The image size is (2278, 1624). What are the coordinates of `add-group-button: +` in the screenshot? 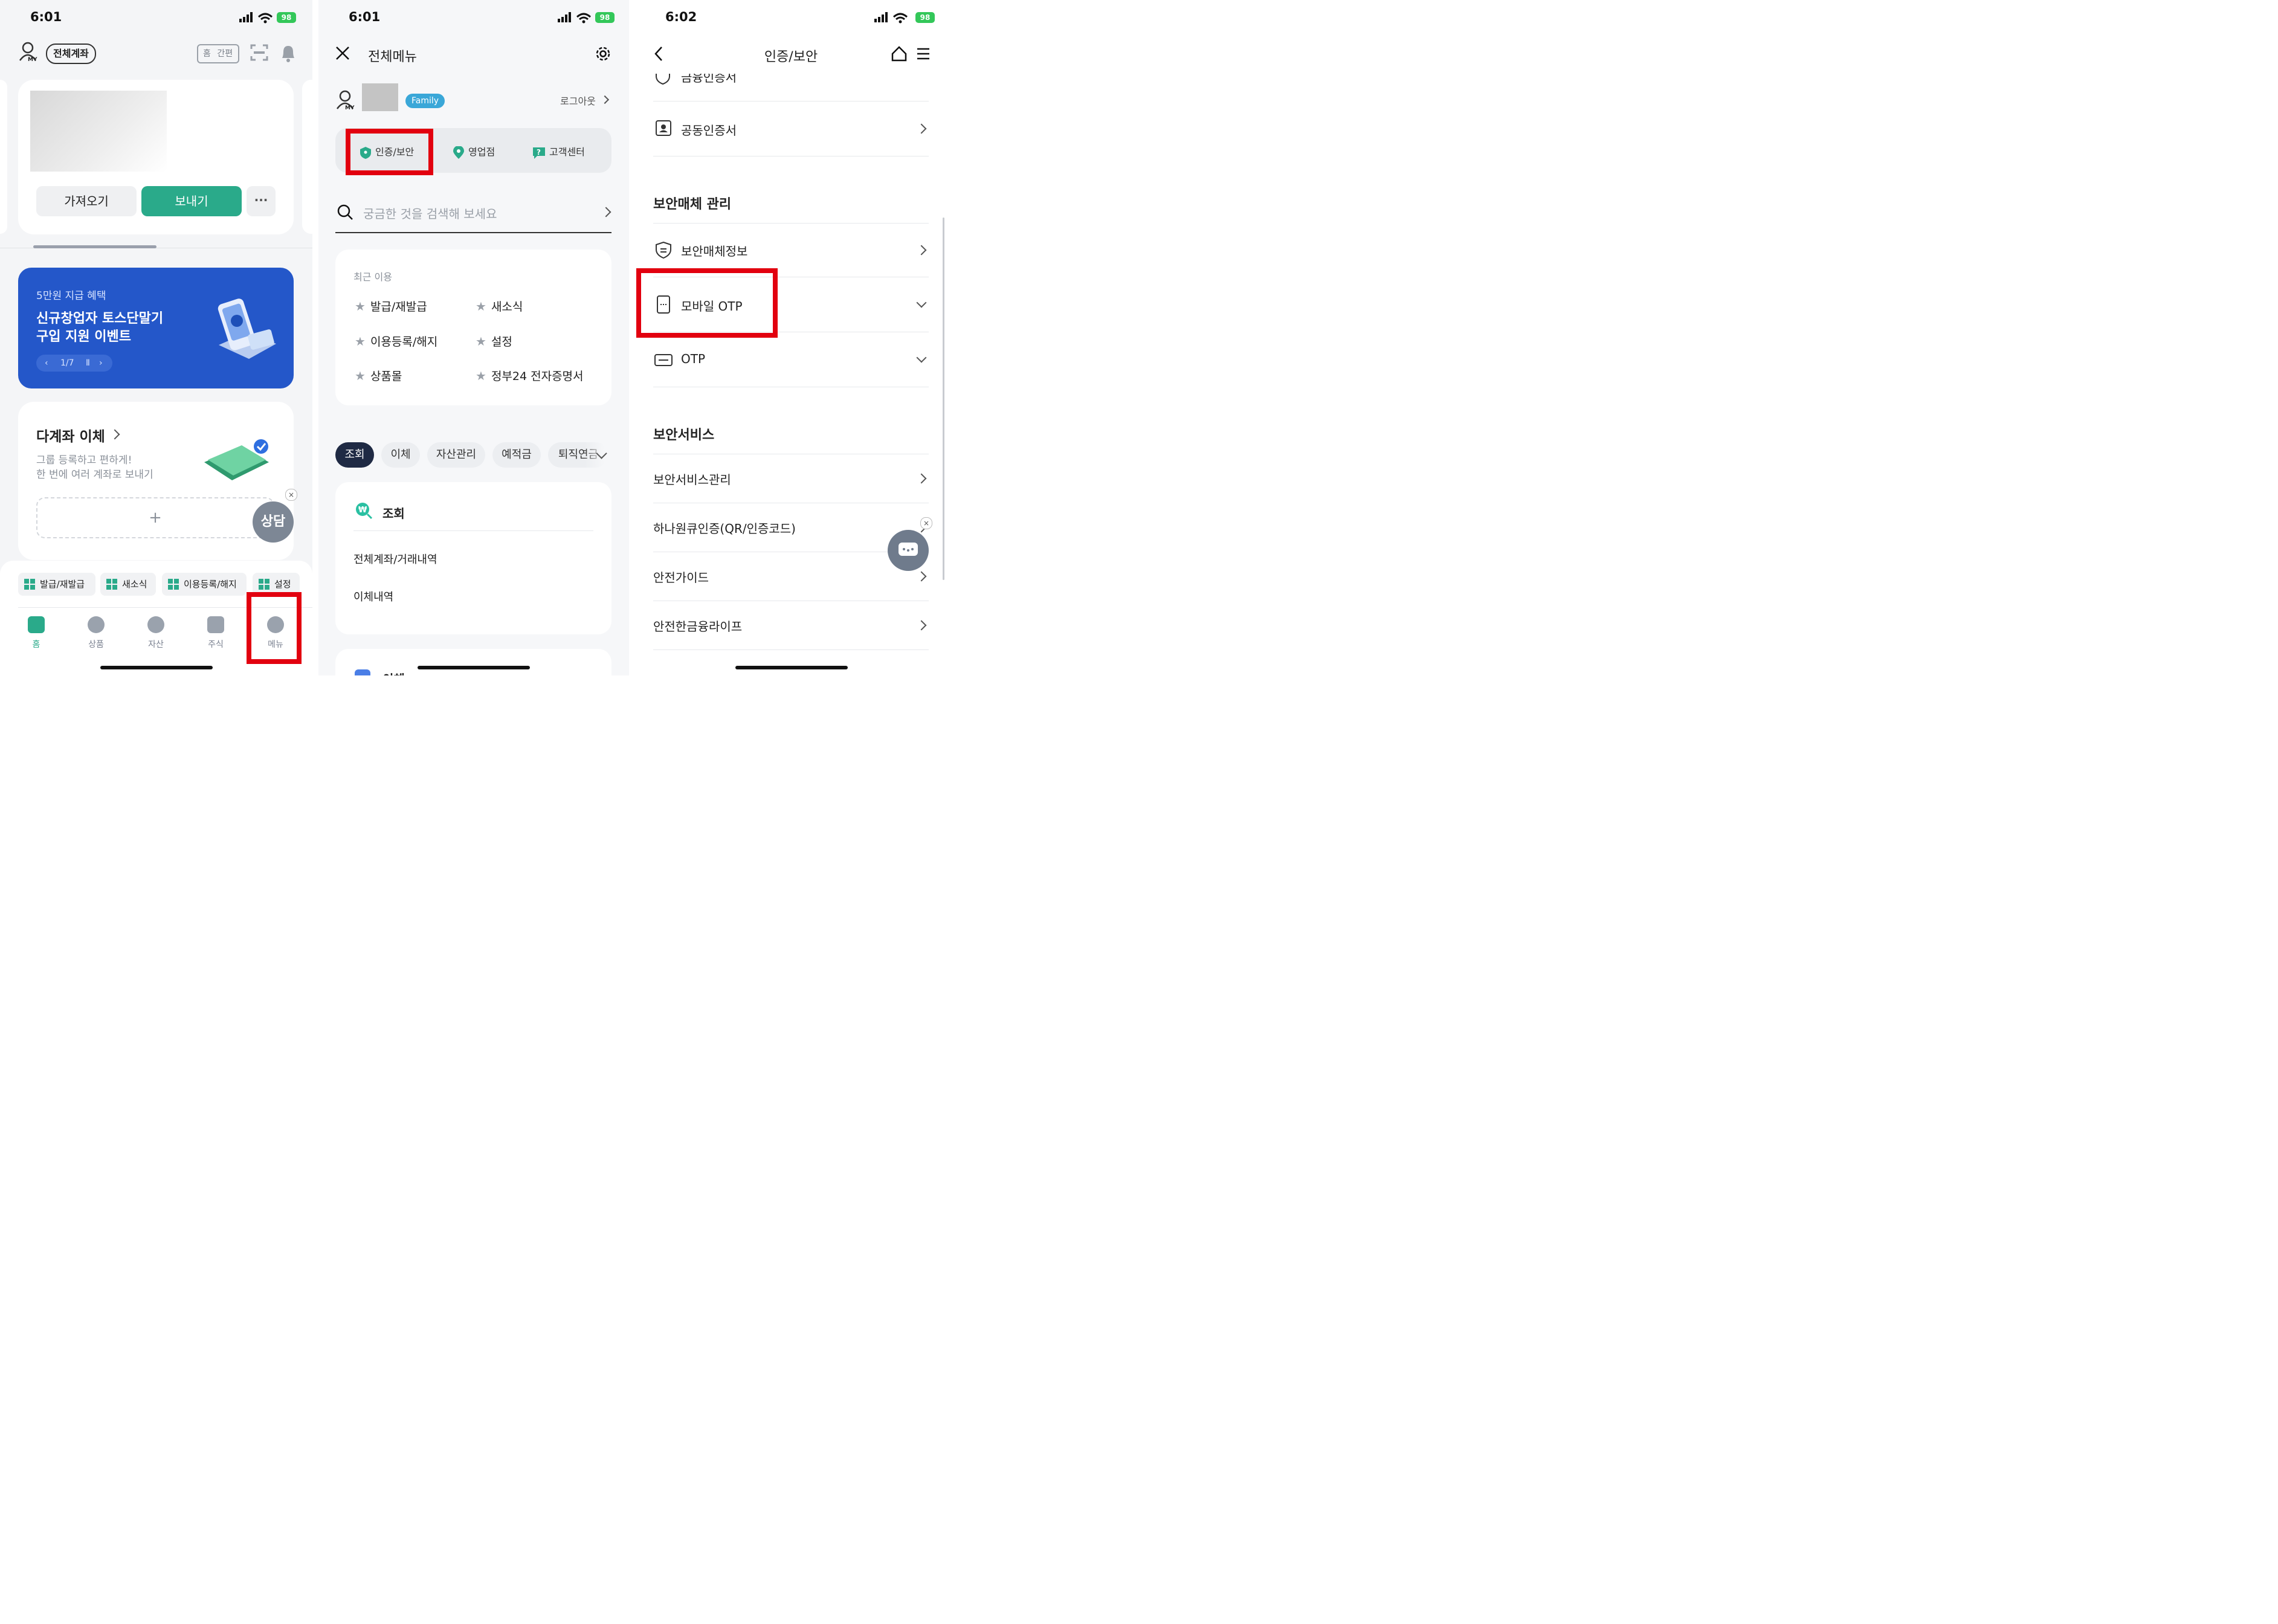 It's located at (155, 517).